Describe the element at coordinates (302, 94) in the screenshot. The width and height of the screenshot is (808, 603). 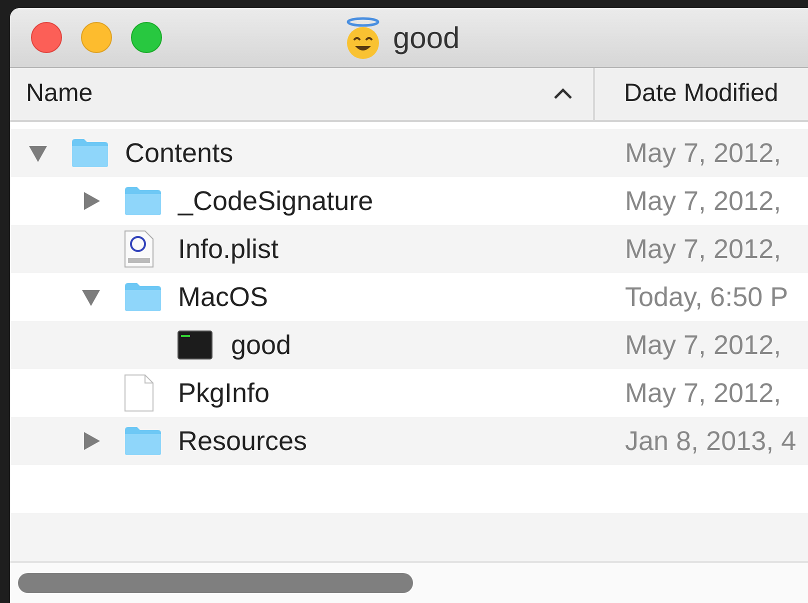
I see `column-header: Name` at that location.